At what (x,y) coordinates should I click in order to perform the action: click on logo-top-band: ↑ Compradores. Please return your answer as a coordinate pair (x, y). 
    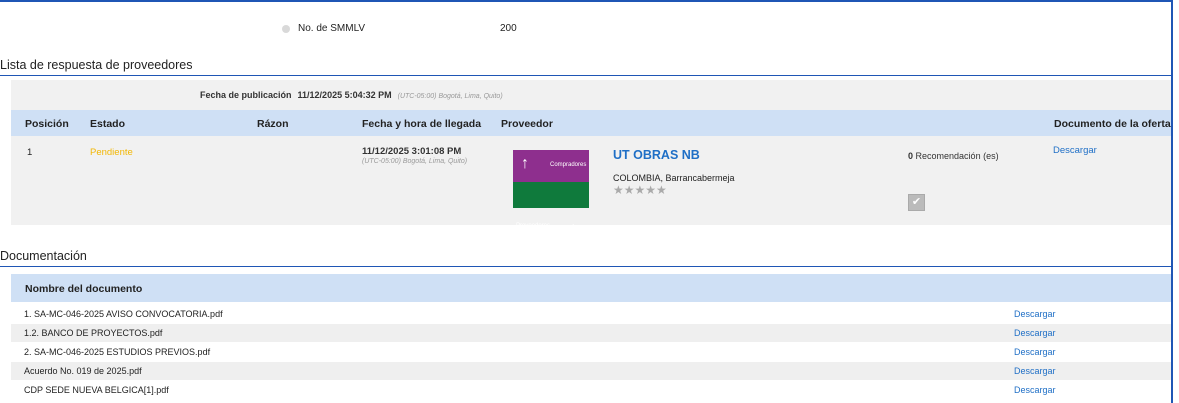
    Looking at the image, I should click on (551, 166).